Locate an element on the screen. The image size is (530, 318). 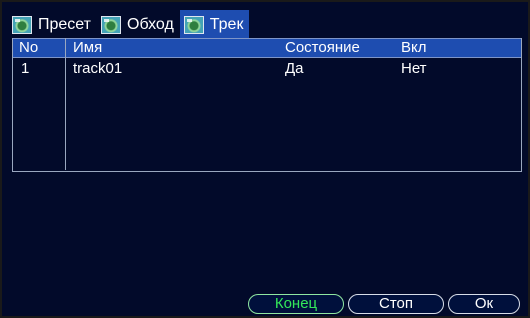
ok-button: Ок is located at coordinates (484, 304).